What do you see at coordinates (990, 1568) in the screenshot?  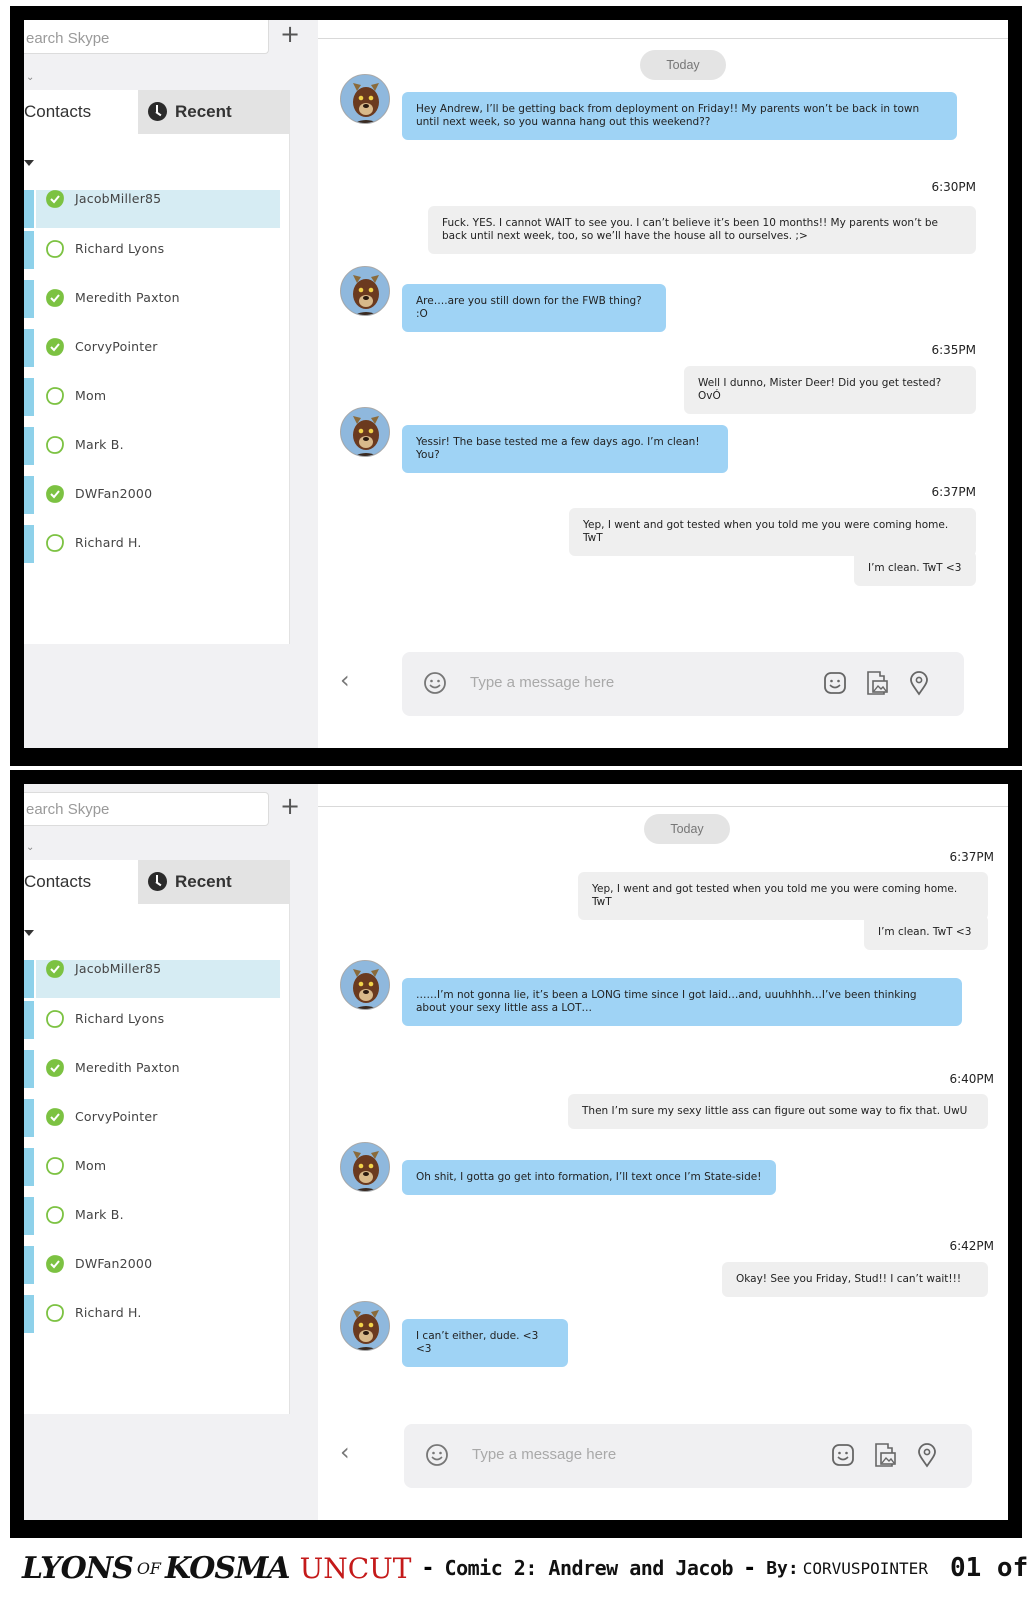 I see `page-counter: 01 of 33` at bounding box center [990, 1568].